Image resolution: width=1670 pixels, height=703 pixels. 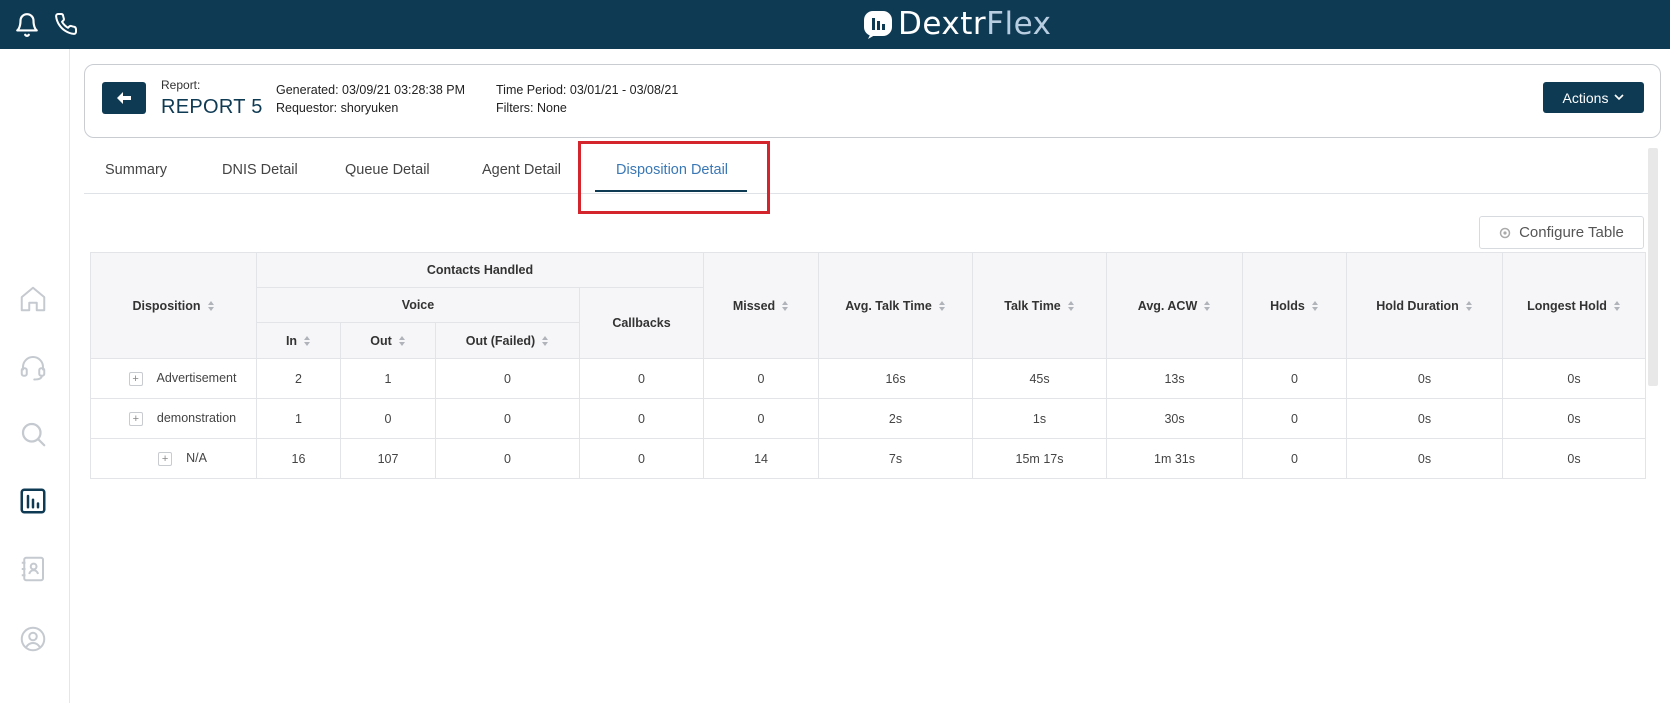 What do you see at coordinates (1295, 305) in the screenshot?
I see `col-holds: Holds` at bounding box center [1295, 305].